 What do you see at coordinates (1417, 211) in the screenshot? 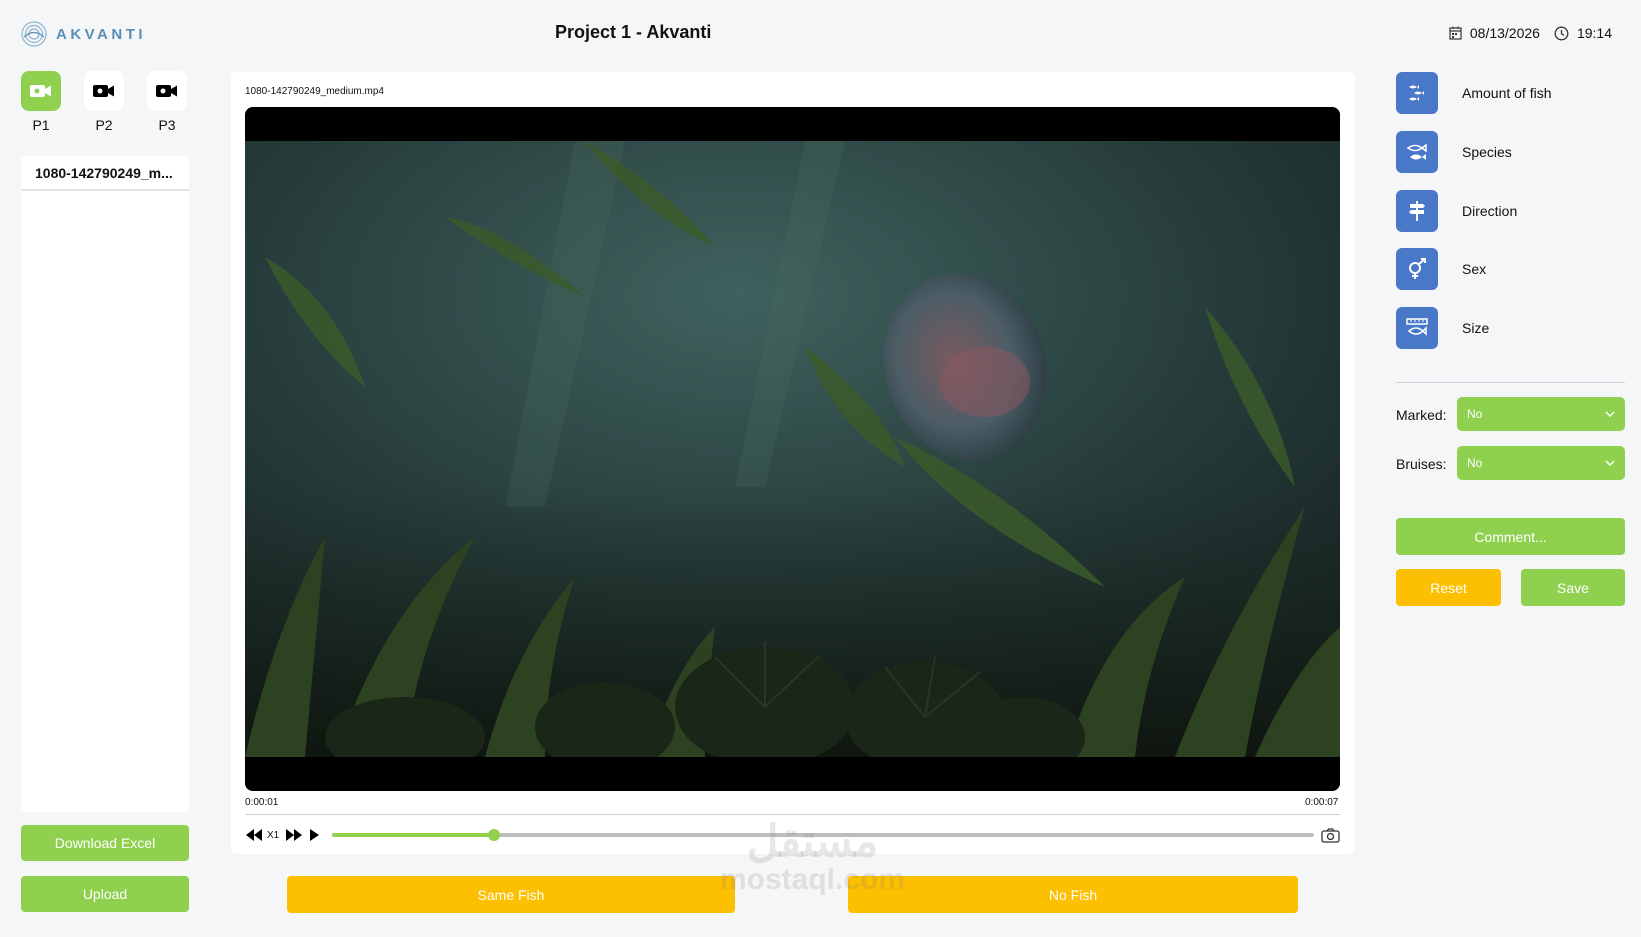
I see `signpost-icon` at bounding box center [1417, 211].